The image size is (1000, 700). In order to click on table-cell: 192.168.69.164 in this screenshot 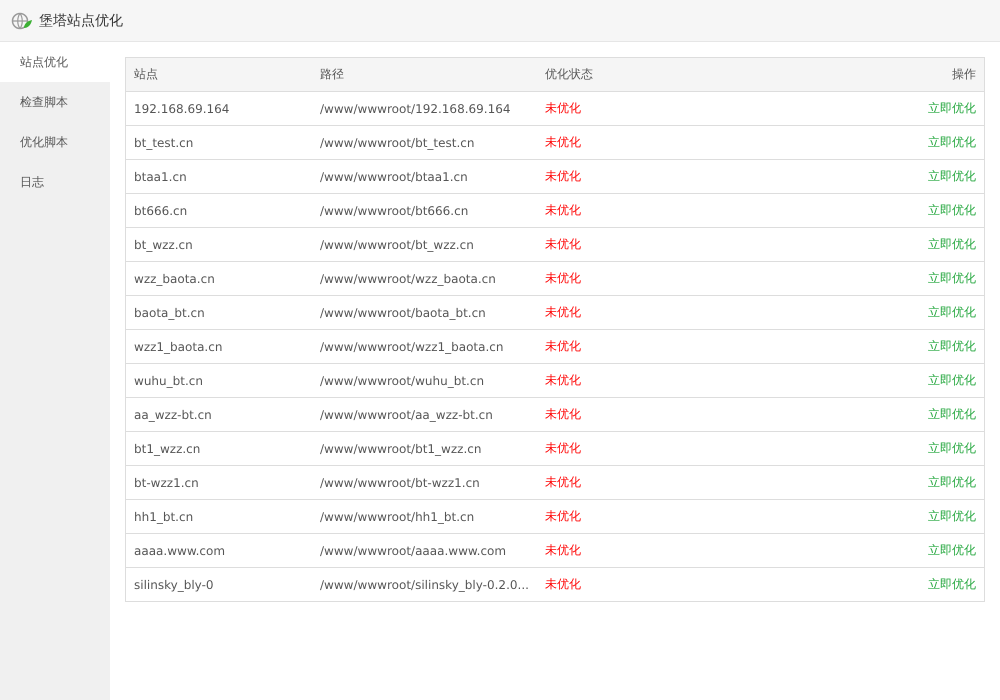, I will do `click(219, 109)`.